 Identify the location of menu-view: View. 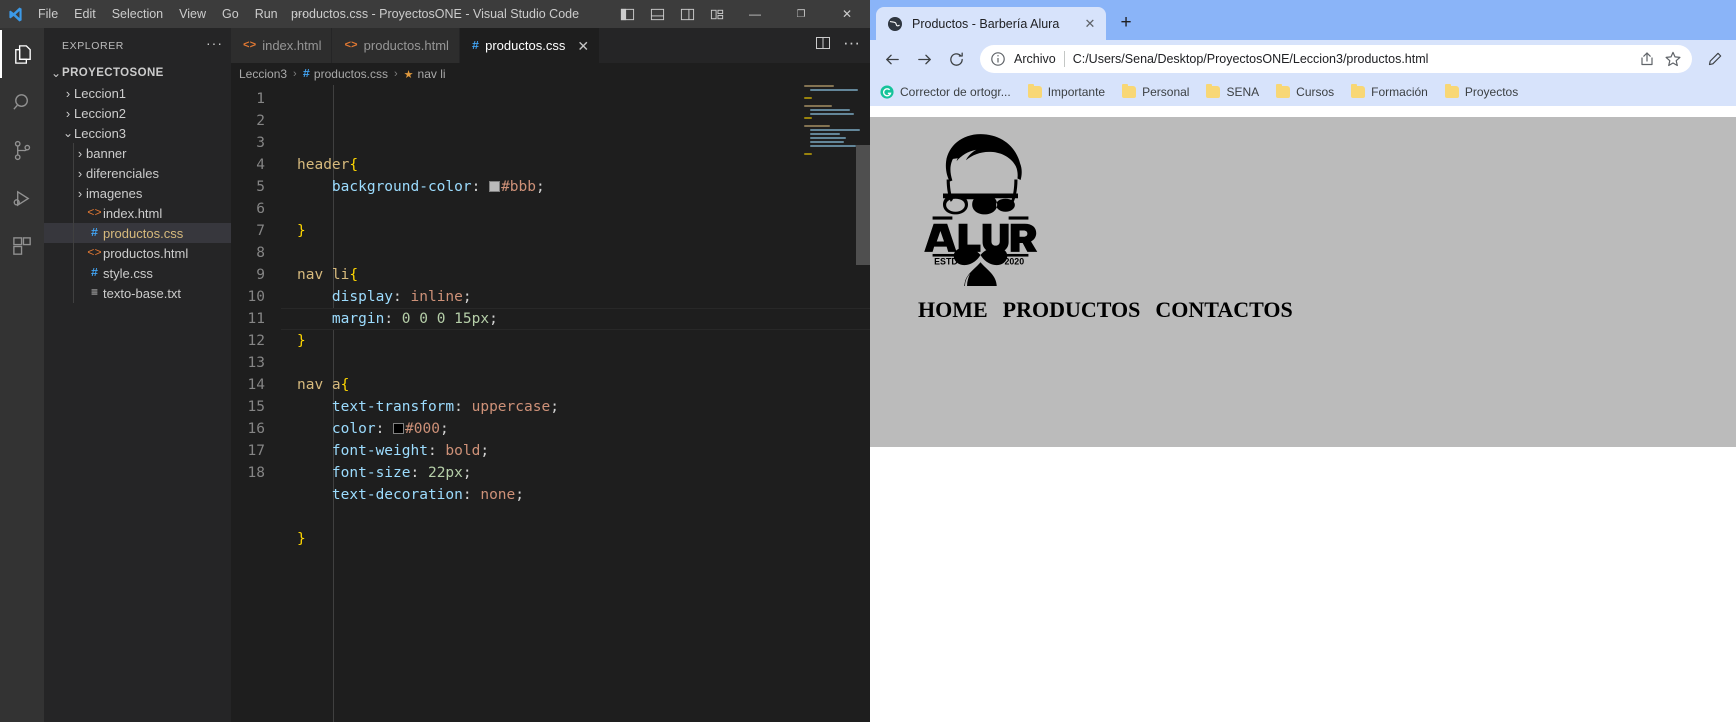
(192, 14).